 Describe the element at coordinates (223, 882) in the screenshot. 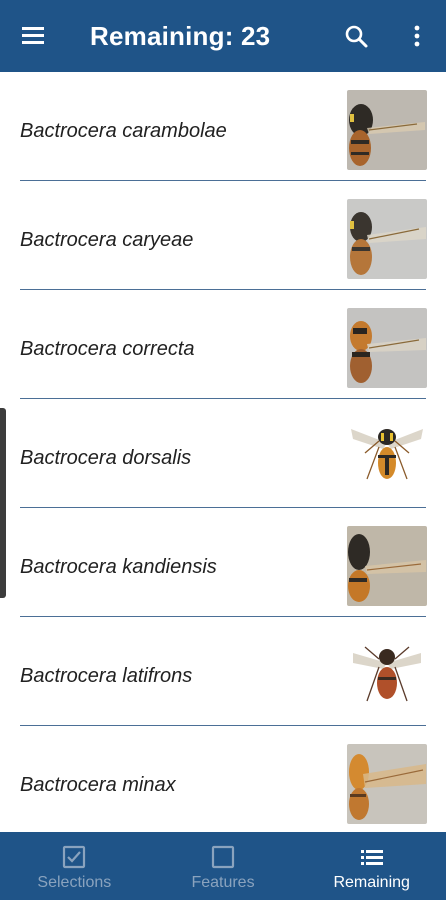

I see `nav-label: Features` at that location.